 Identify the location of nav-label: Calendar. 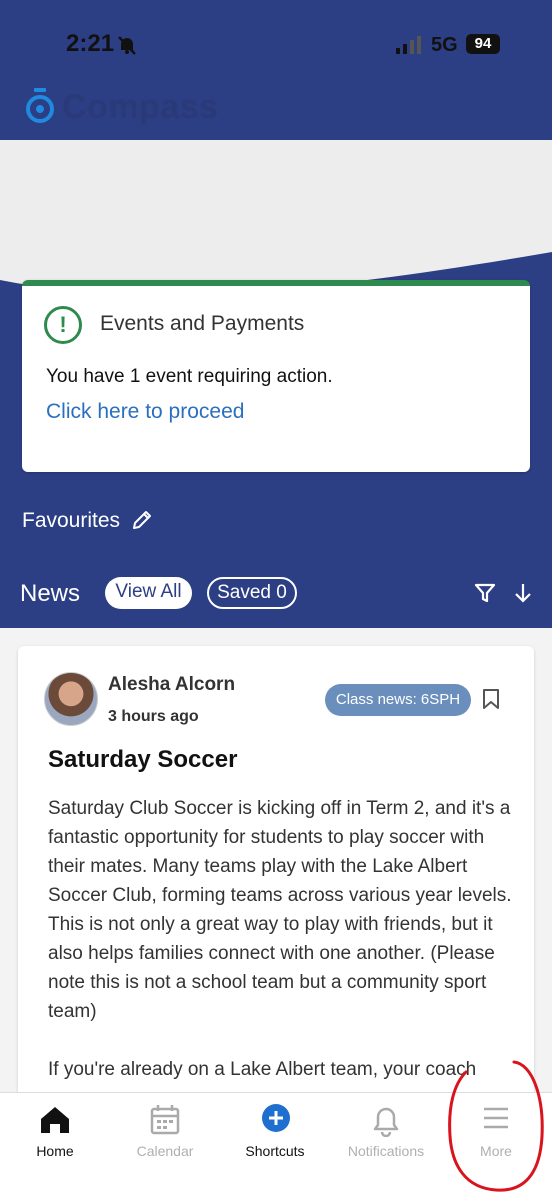
(165, 1151).